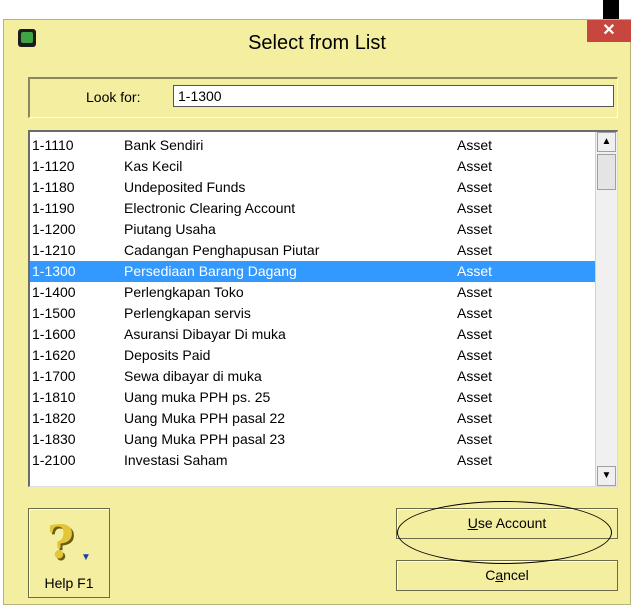 The width and height of the screenshot is (634, 607). Describe the element at coordinates (53, 208) in the screenshot. I see `account-code: 1-1190` at that location.